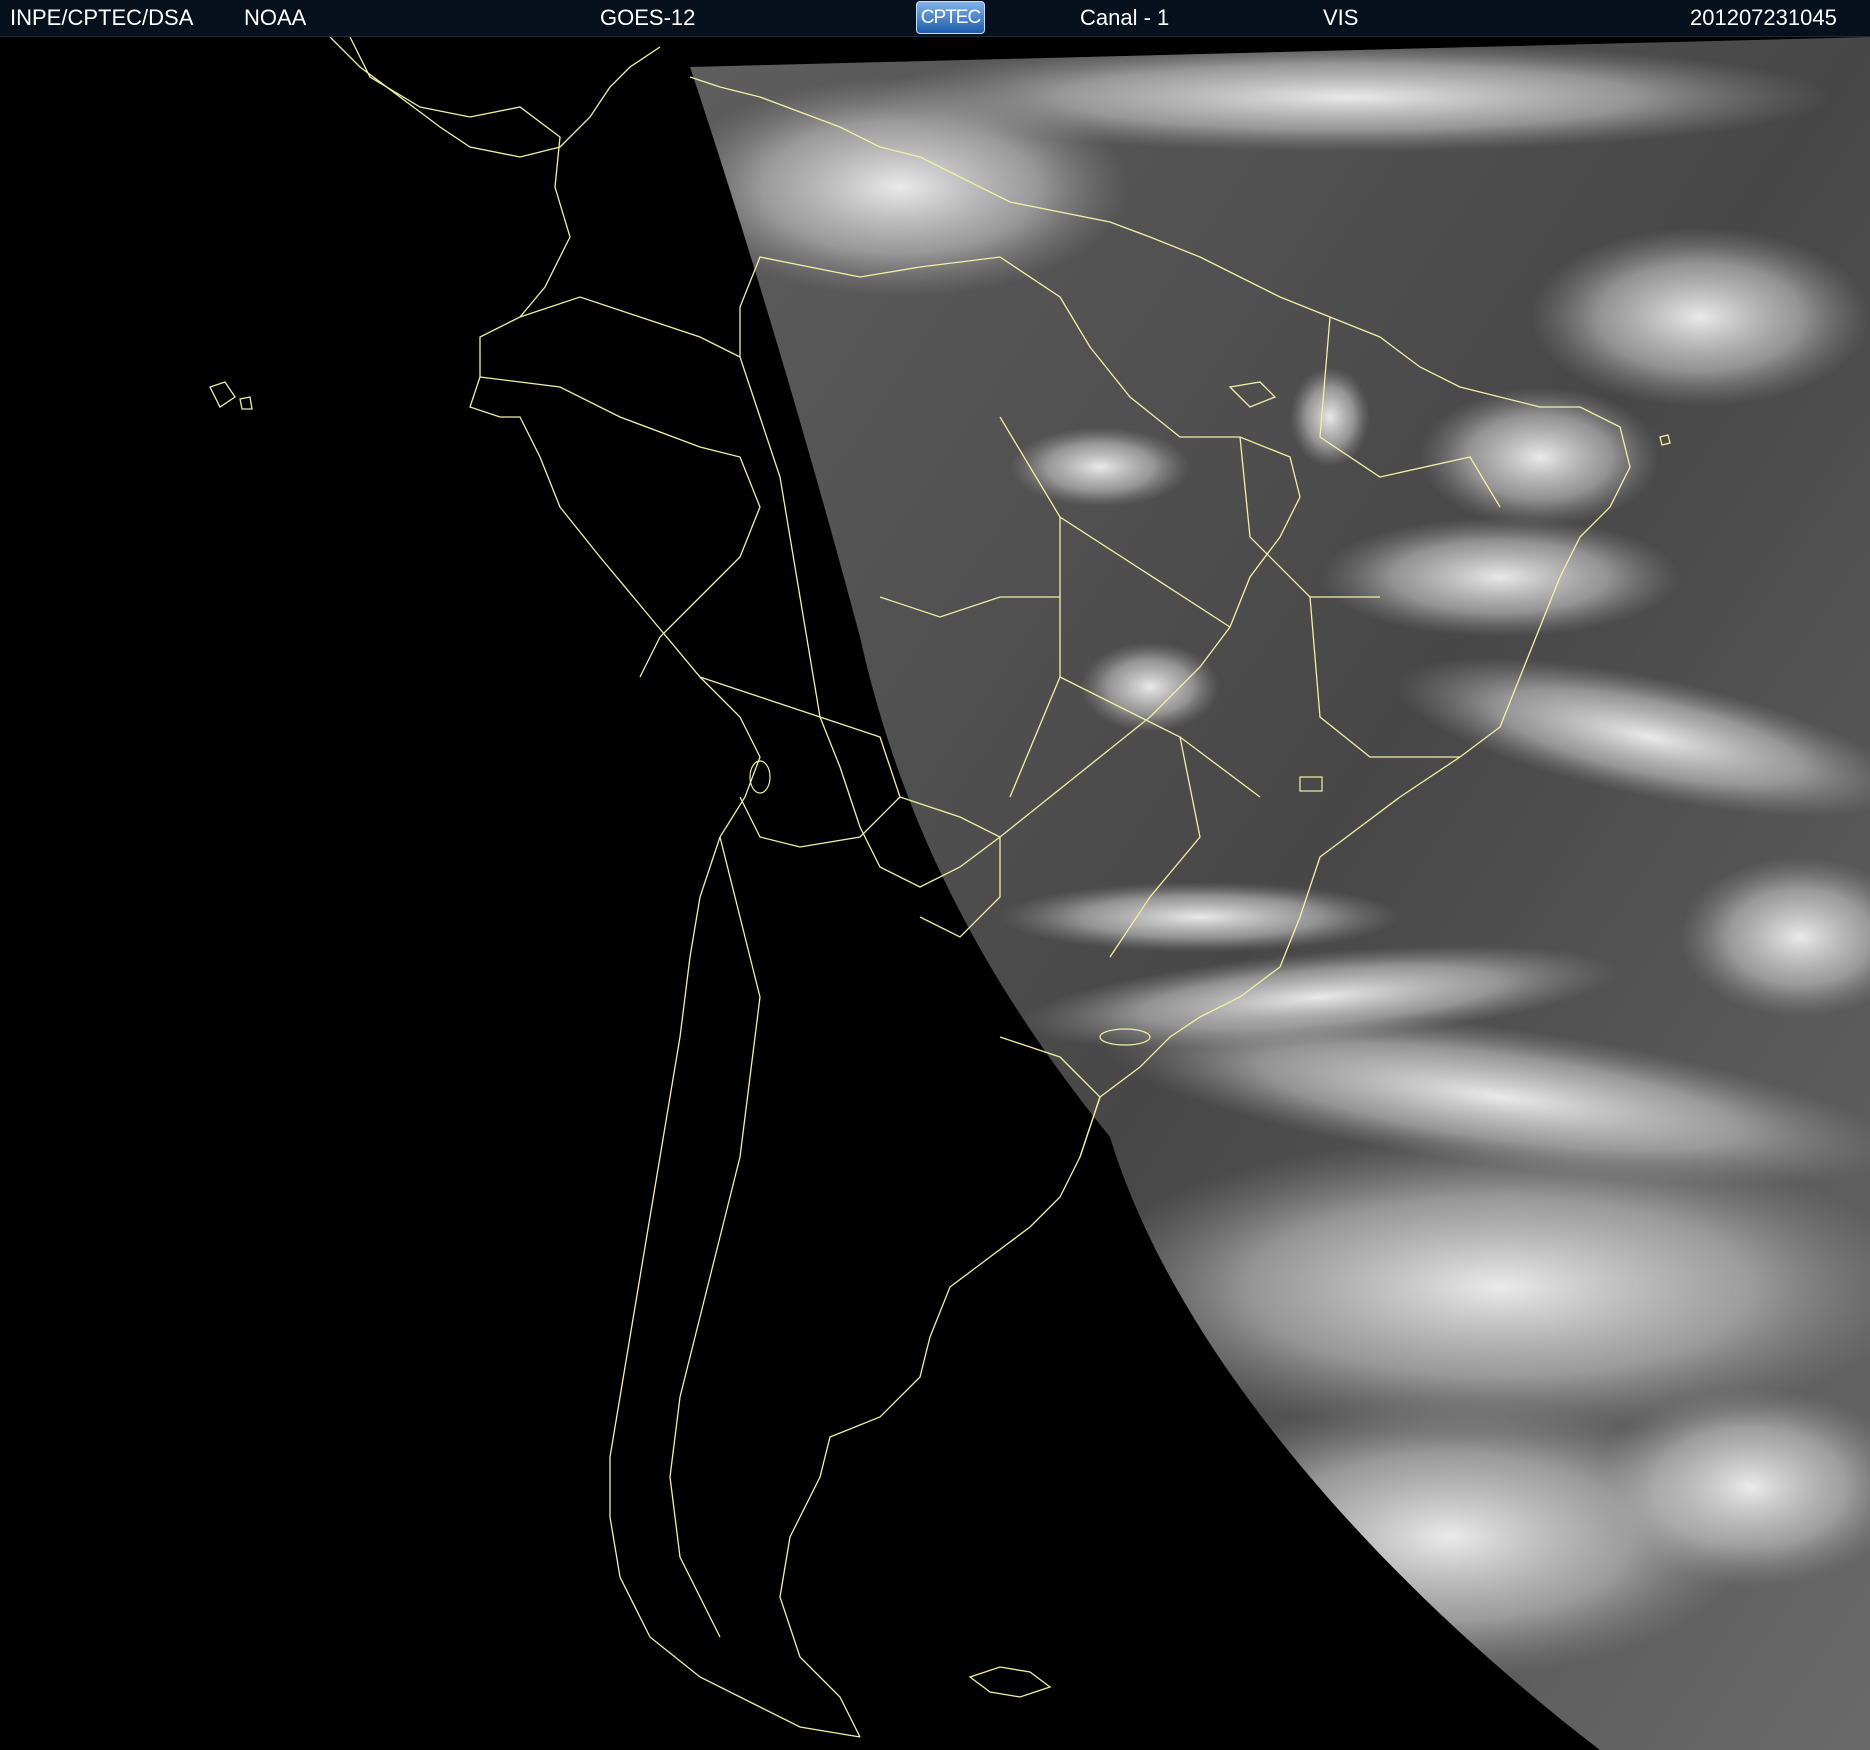  What do you see at coordinates (630, 327) in the screenshot?
I see `colombia-border` at bounding box center [630, 327].